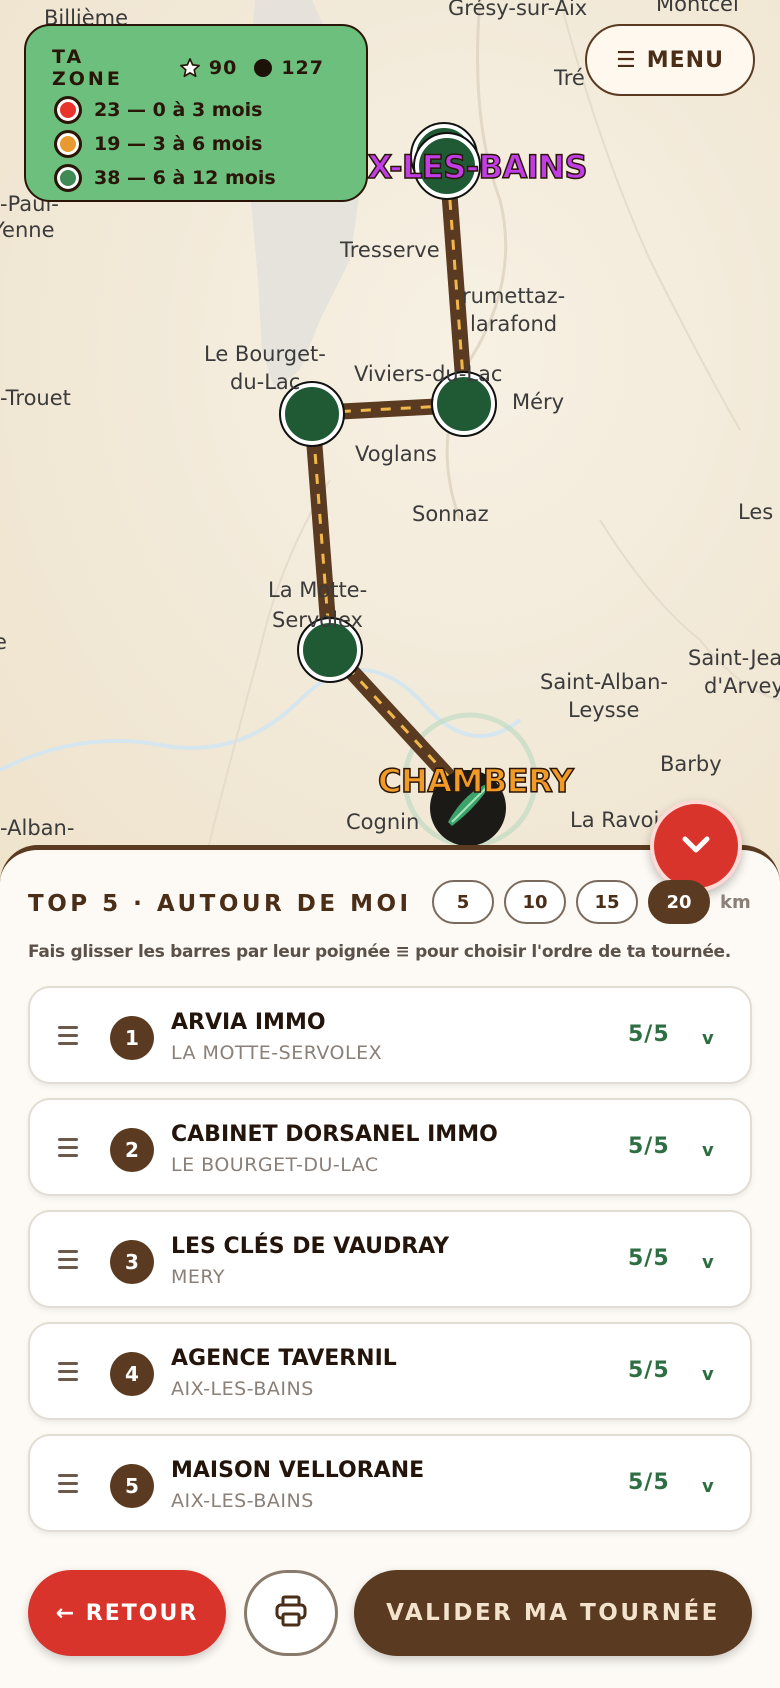 This screenshot has width=780, height=1688. I want to click on map-place-label: Viviers-du-Lac, so click(428, 374).